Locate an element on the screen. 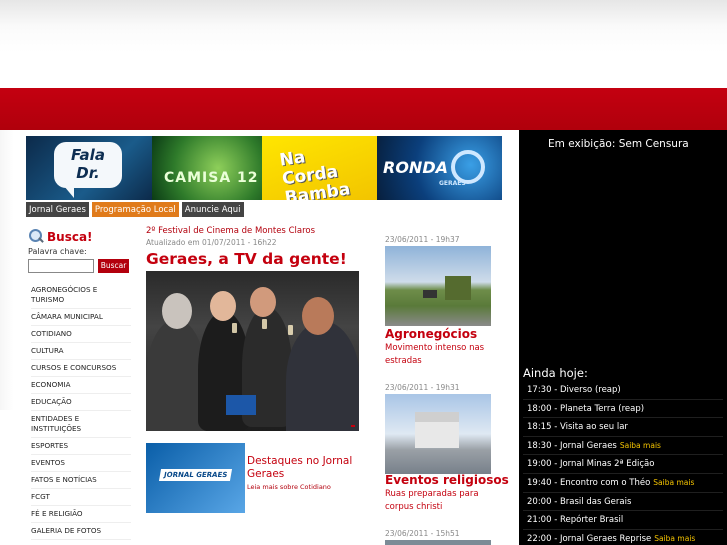 This screenshot has height=545, width=727. ronda-logo: RONDA is located at coordinates (415, 167).